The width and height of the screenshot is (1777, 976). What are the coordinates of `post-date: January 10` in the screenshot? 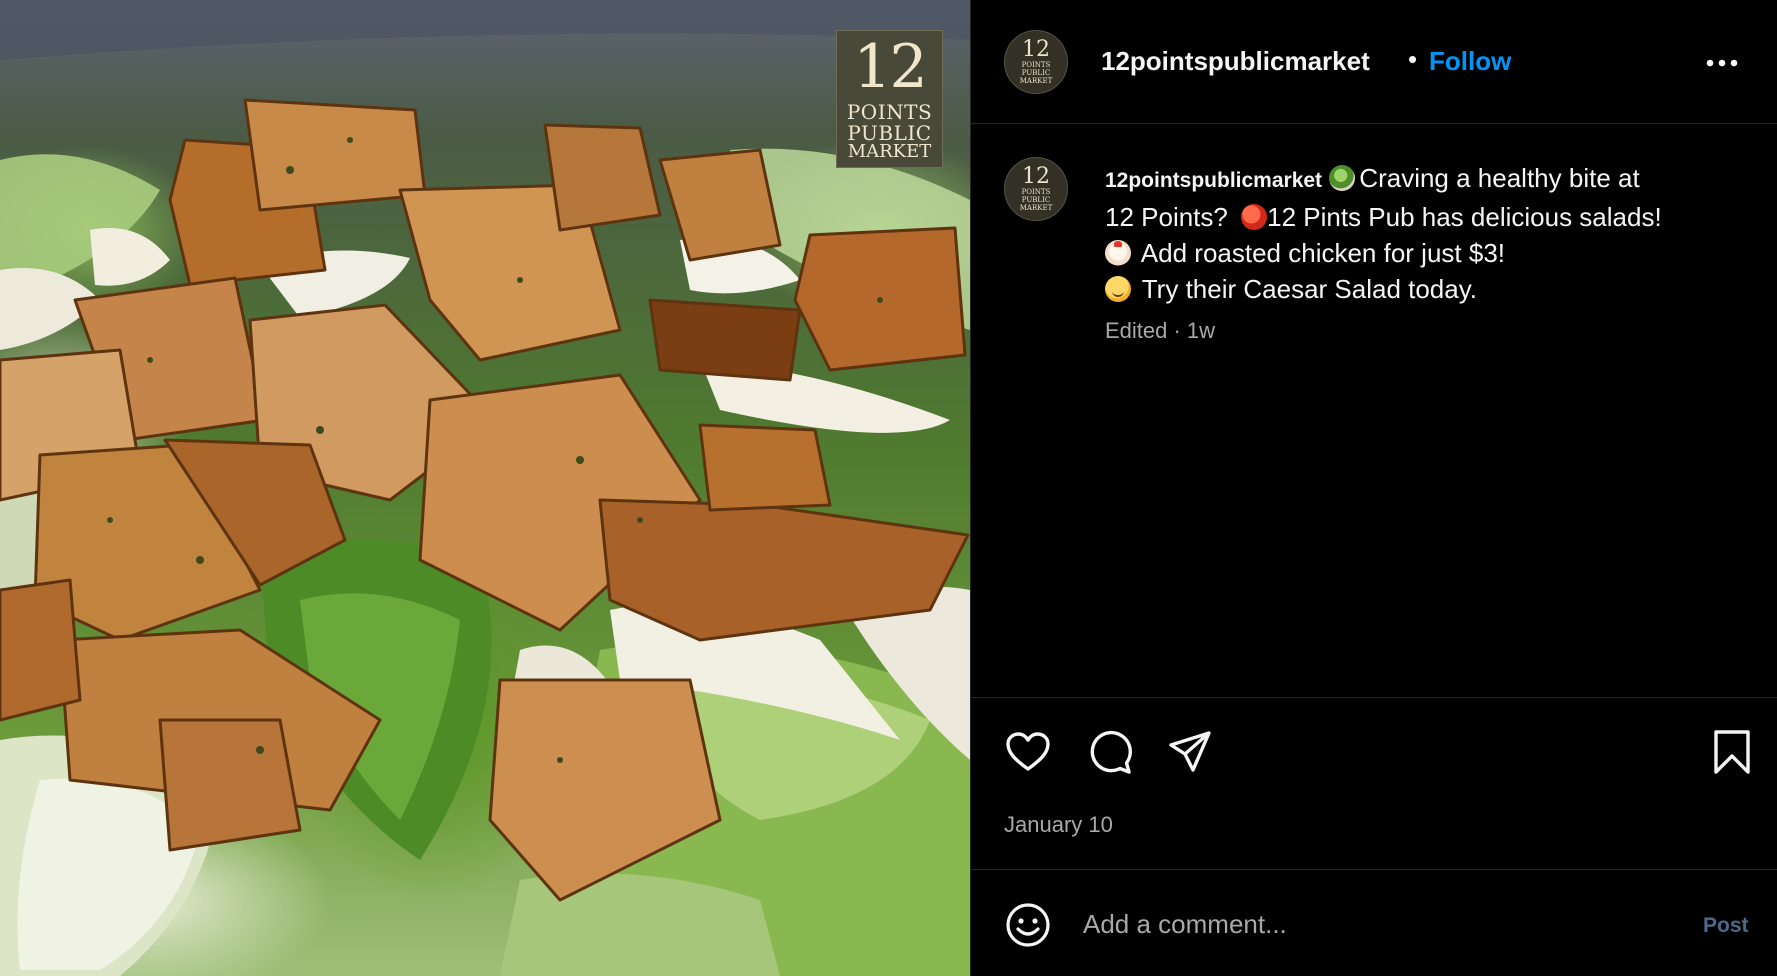 It's located at (1058, 824).